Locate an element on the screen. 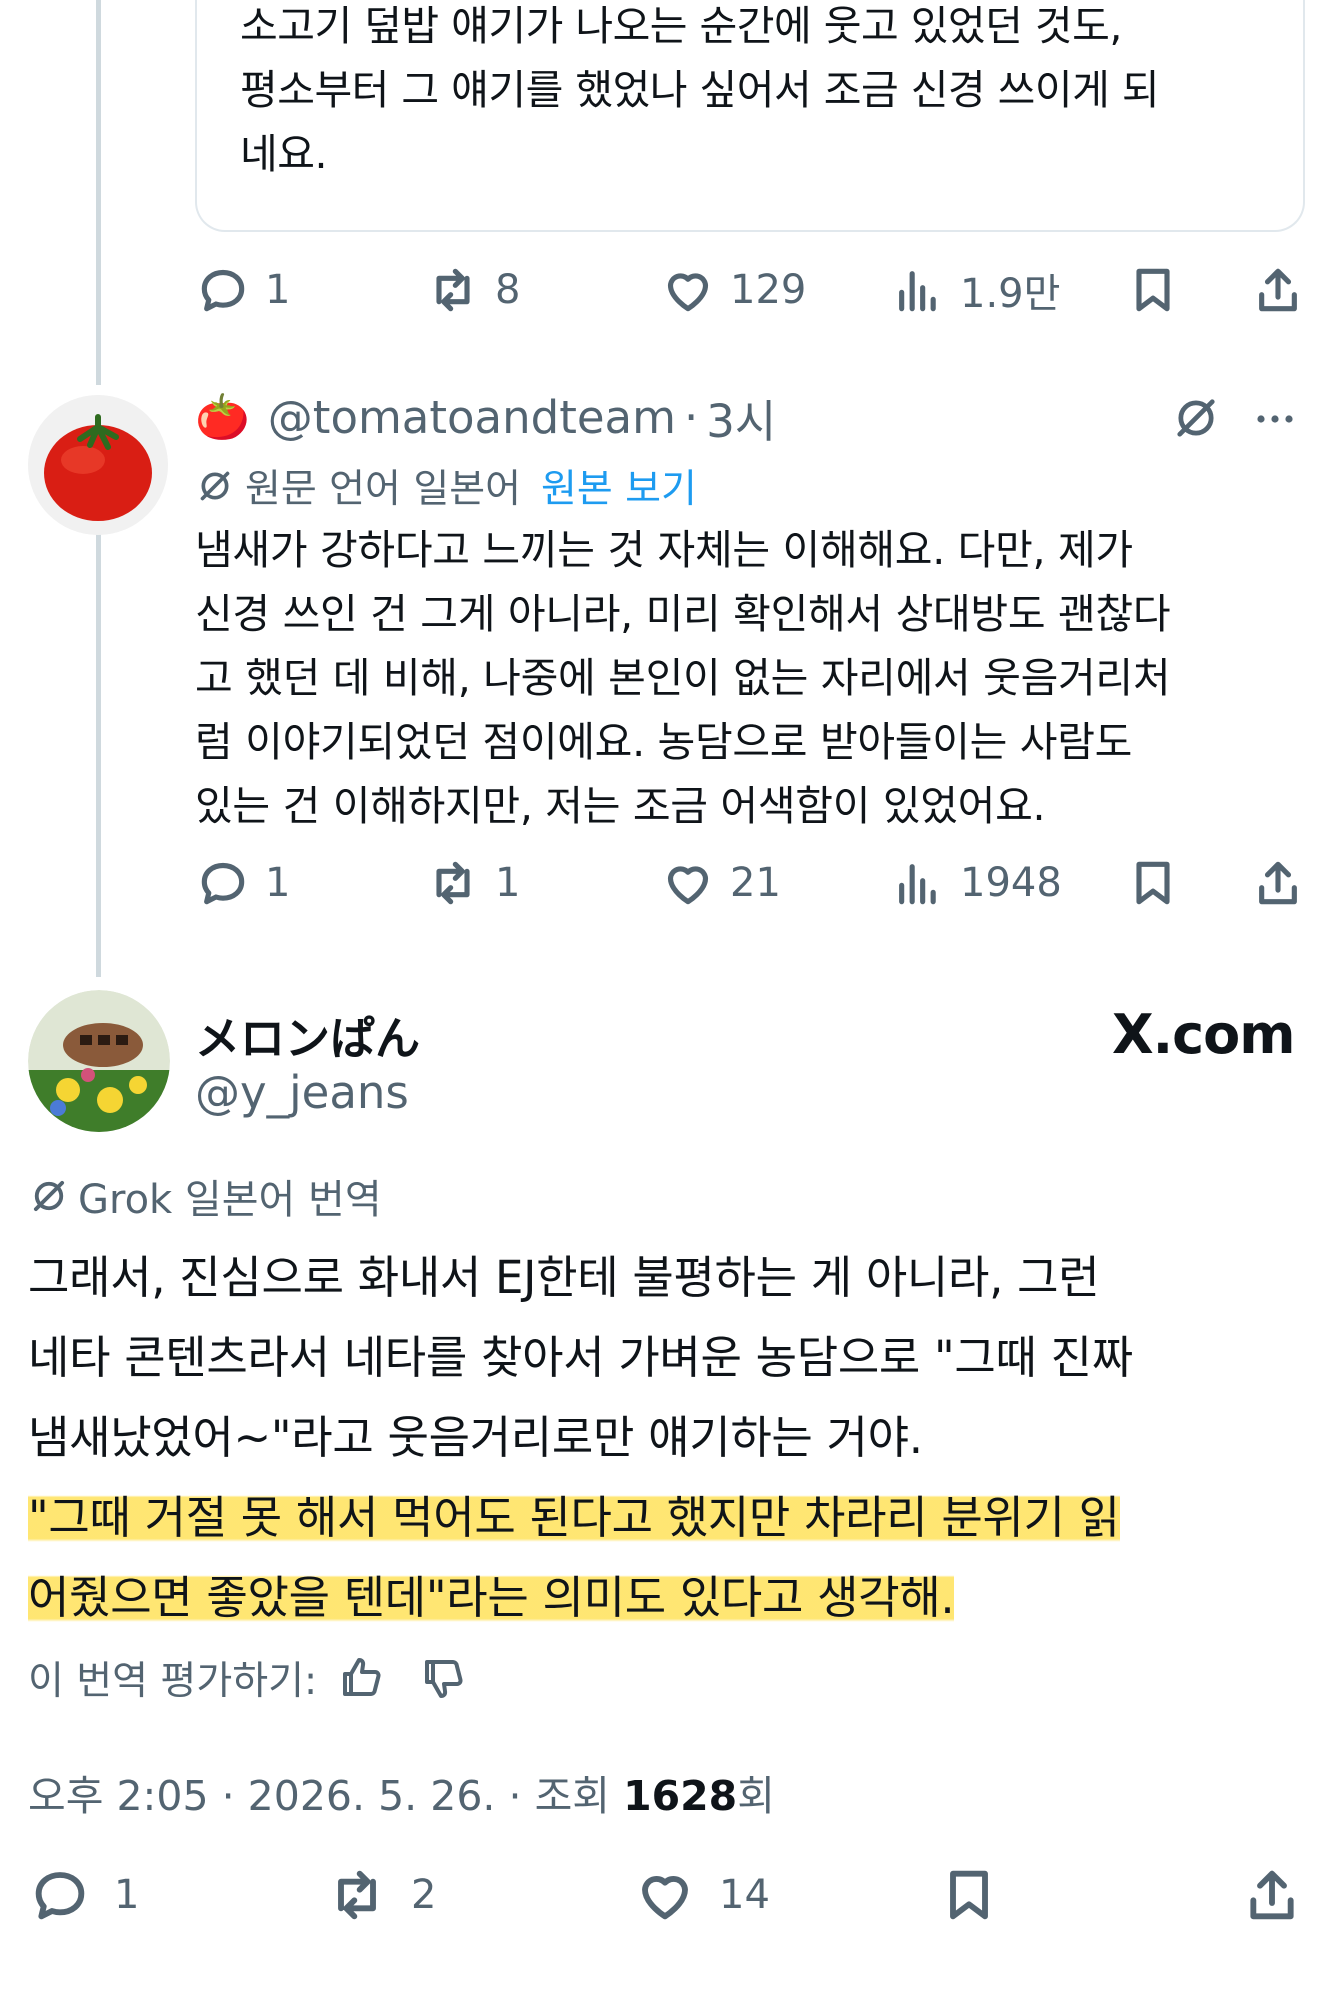 Image resolution: width=1320 pixels, height=1997 pixels. thread-line-top is located at coordinates (98, 192).